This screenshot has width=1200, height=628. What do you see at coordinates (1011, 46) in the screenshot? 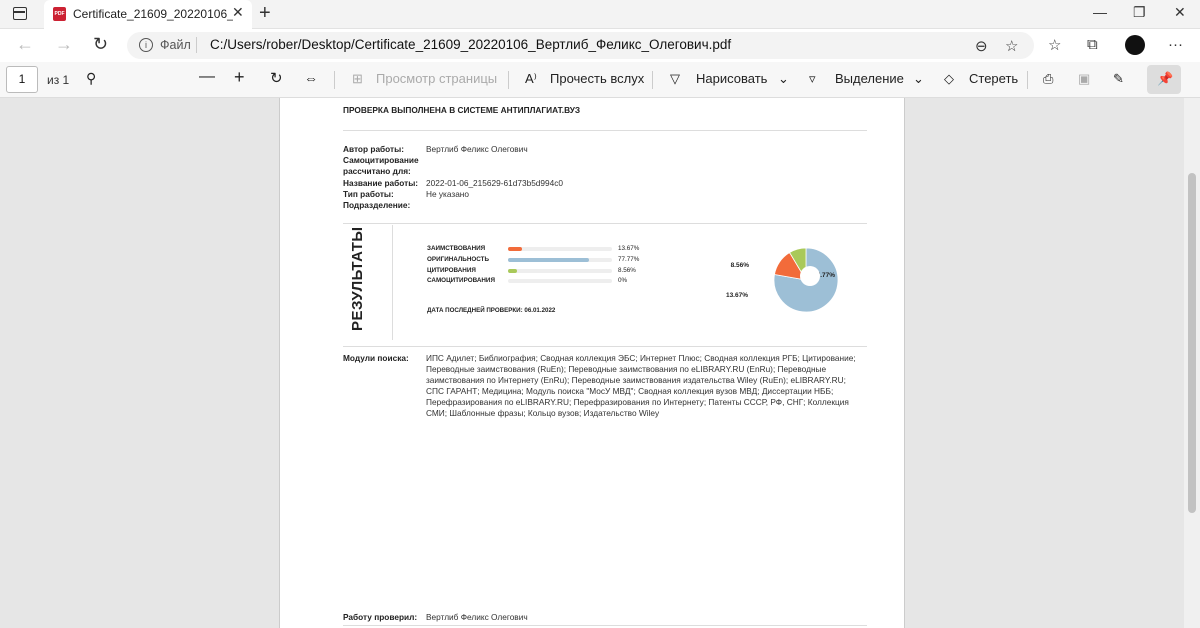
I see `add-favorite-icon: ☆` at bounding box center [1011, 46].